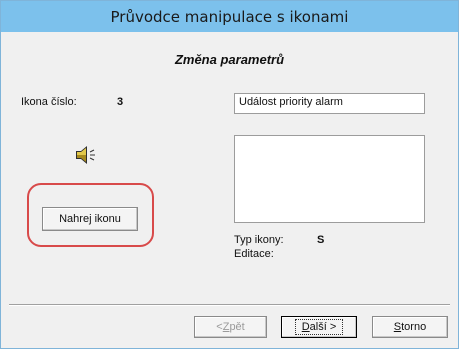  I want to click on footer-divider, so click(229, 305).